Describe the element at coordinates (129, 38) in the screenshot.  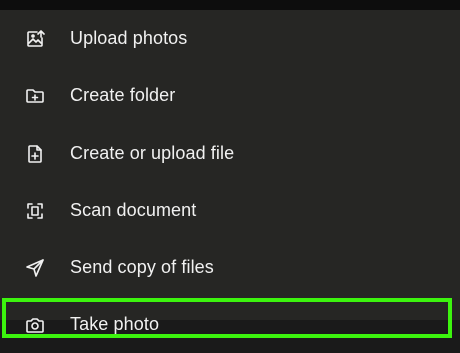
I see `menu-item-label: Upload photos` at that location.